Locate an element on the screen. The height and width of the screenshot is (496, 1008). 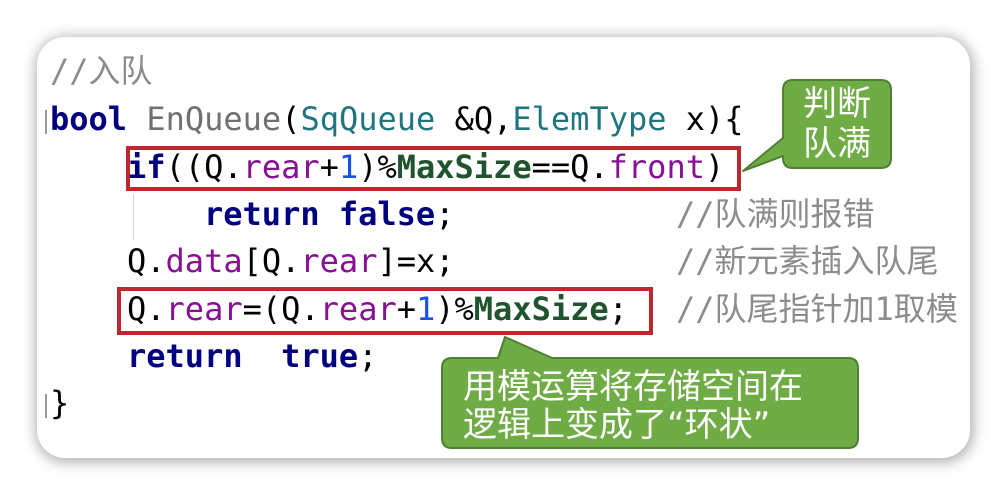
callout-text-modulo-note: 用模运算将存储空间在 逻辑上变成了“环状” is located at coordinates (633, 406).